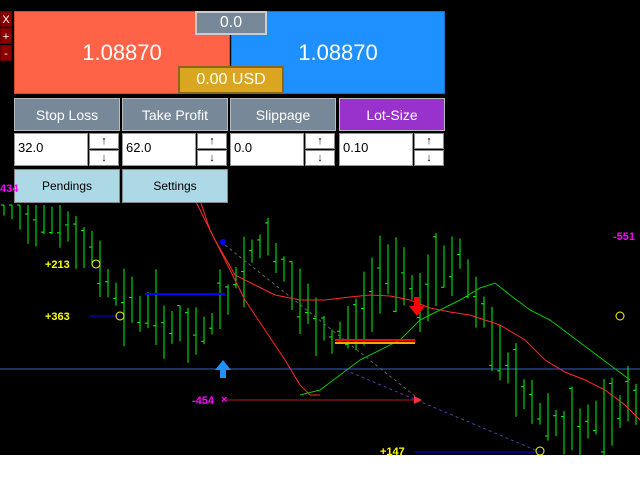  Describe the element at coordinates (57, 317) in the screenshot. I see `level-label-363: +363` at that location.